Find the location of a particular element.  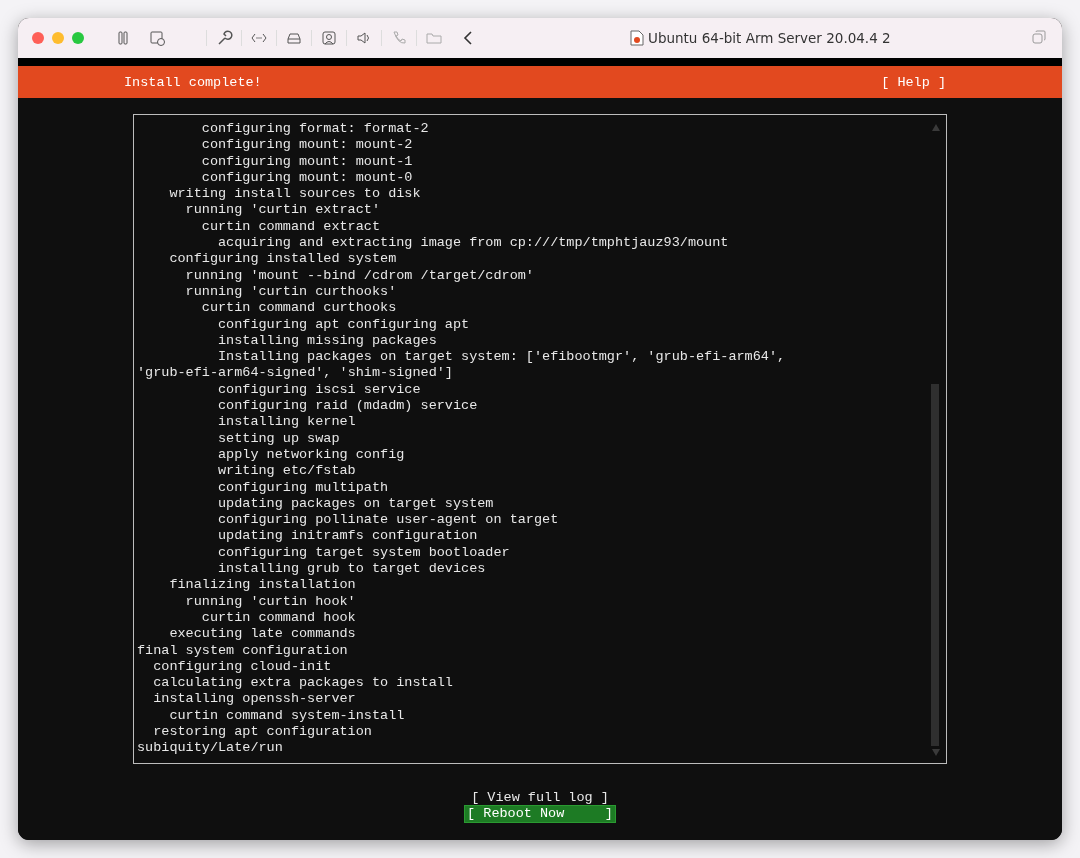

zoom-button is located at coordinates (78, 38).